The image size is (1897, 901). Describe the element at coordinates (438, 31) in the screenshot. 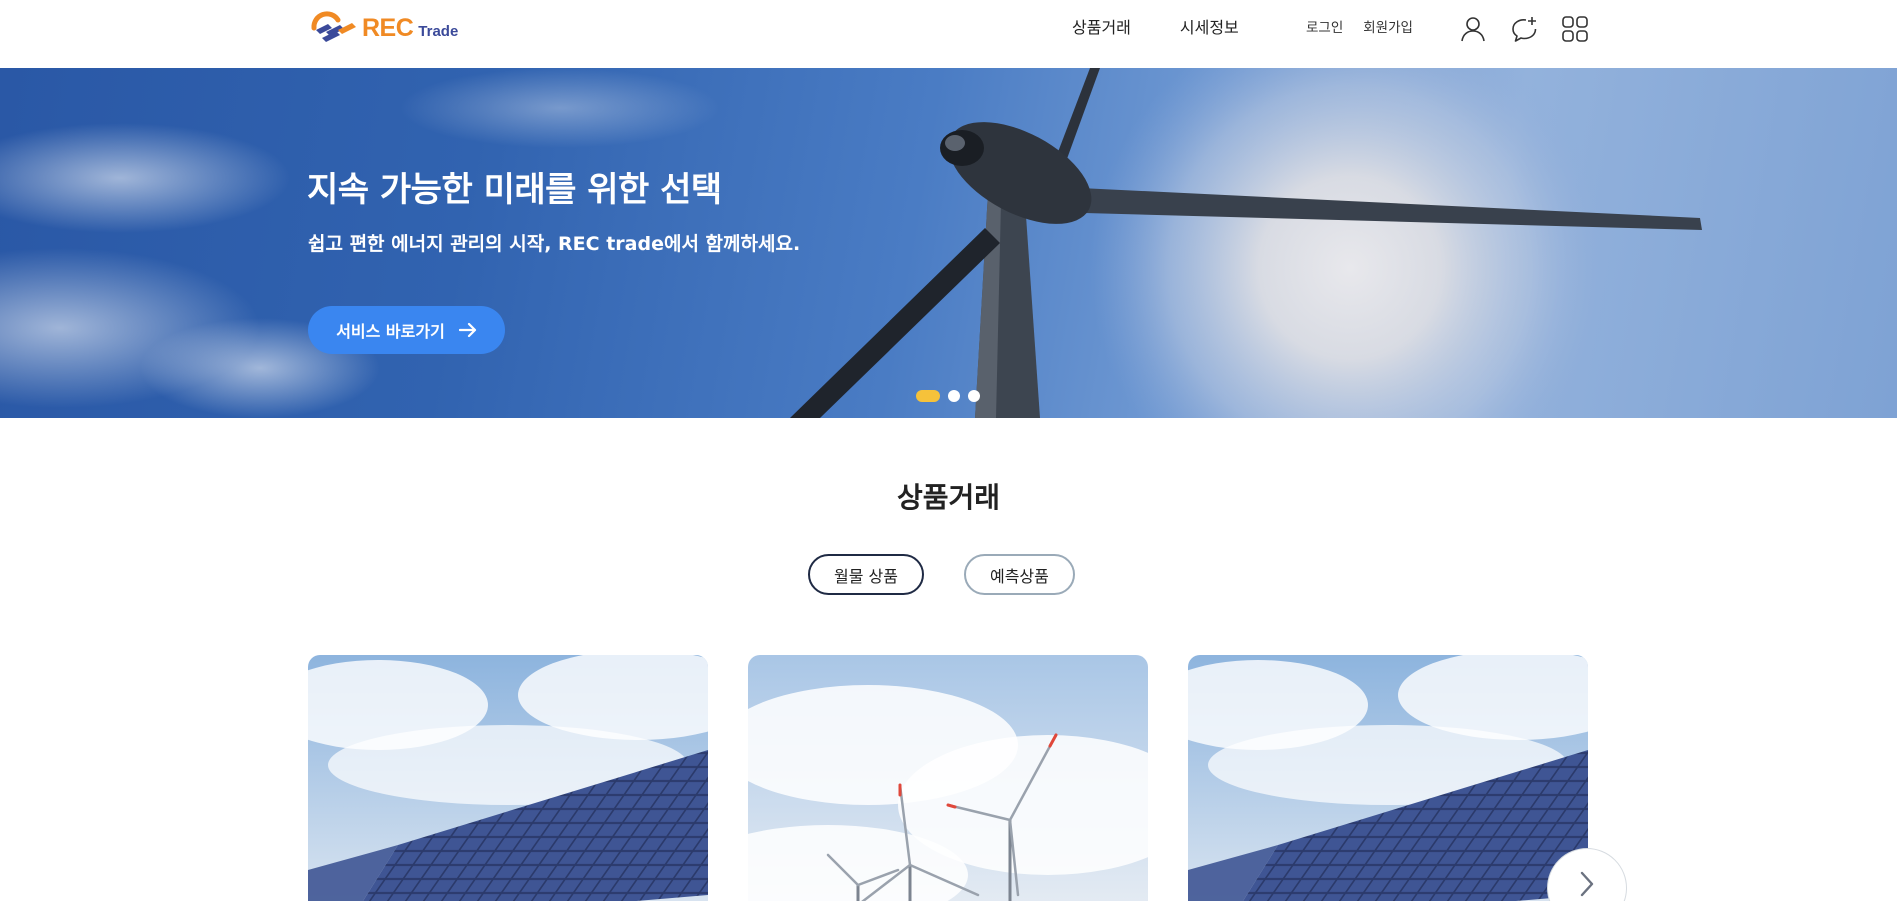

I see `logo-trade-text: Trade` at that location.